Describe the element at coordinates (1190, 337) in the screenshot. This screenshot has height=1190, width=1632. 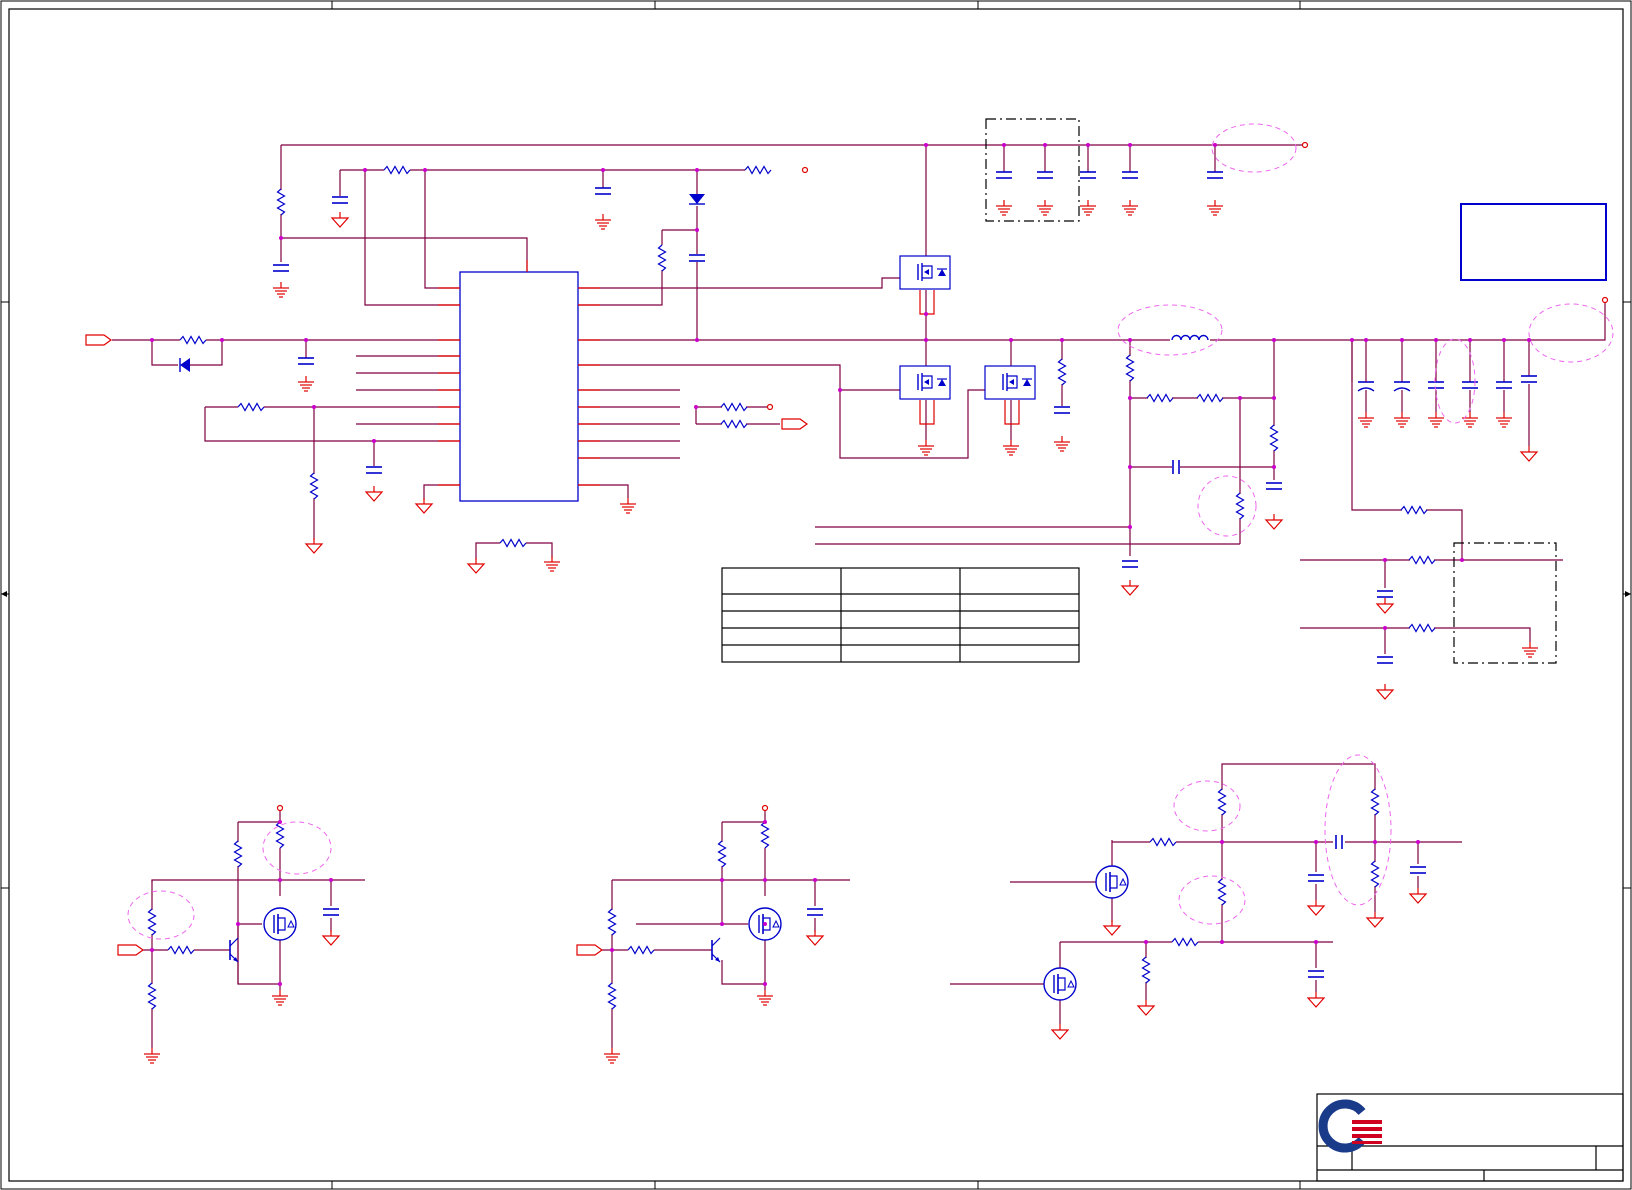
I see `inductor` at that location.